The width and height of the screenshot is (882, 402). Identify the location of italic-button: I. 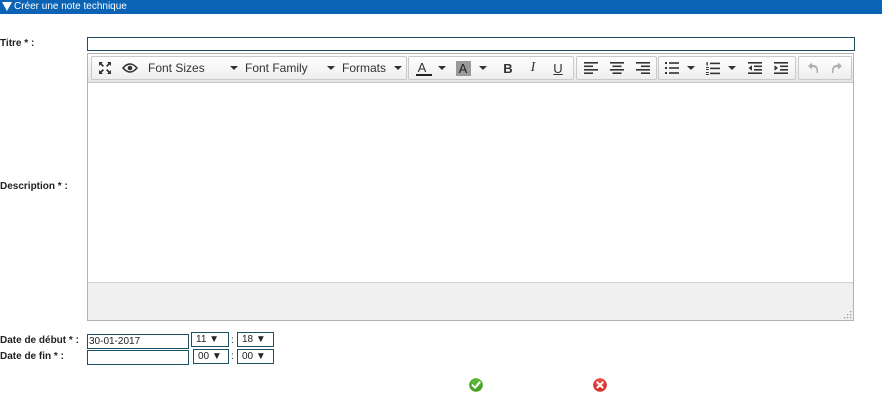
(533, 68).